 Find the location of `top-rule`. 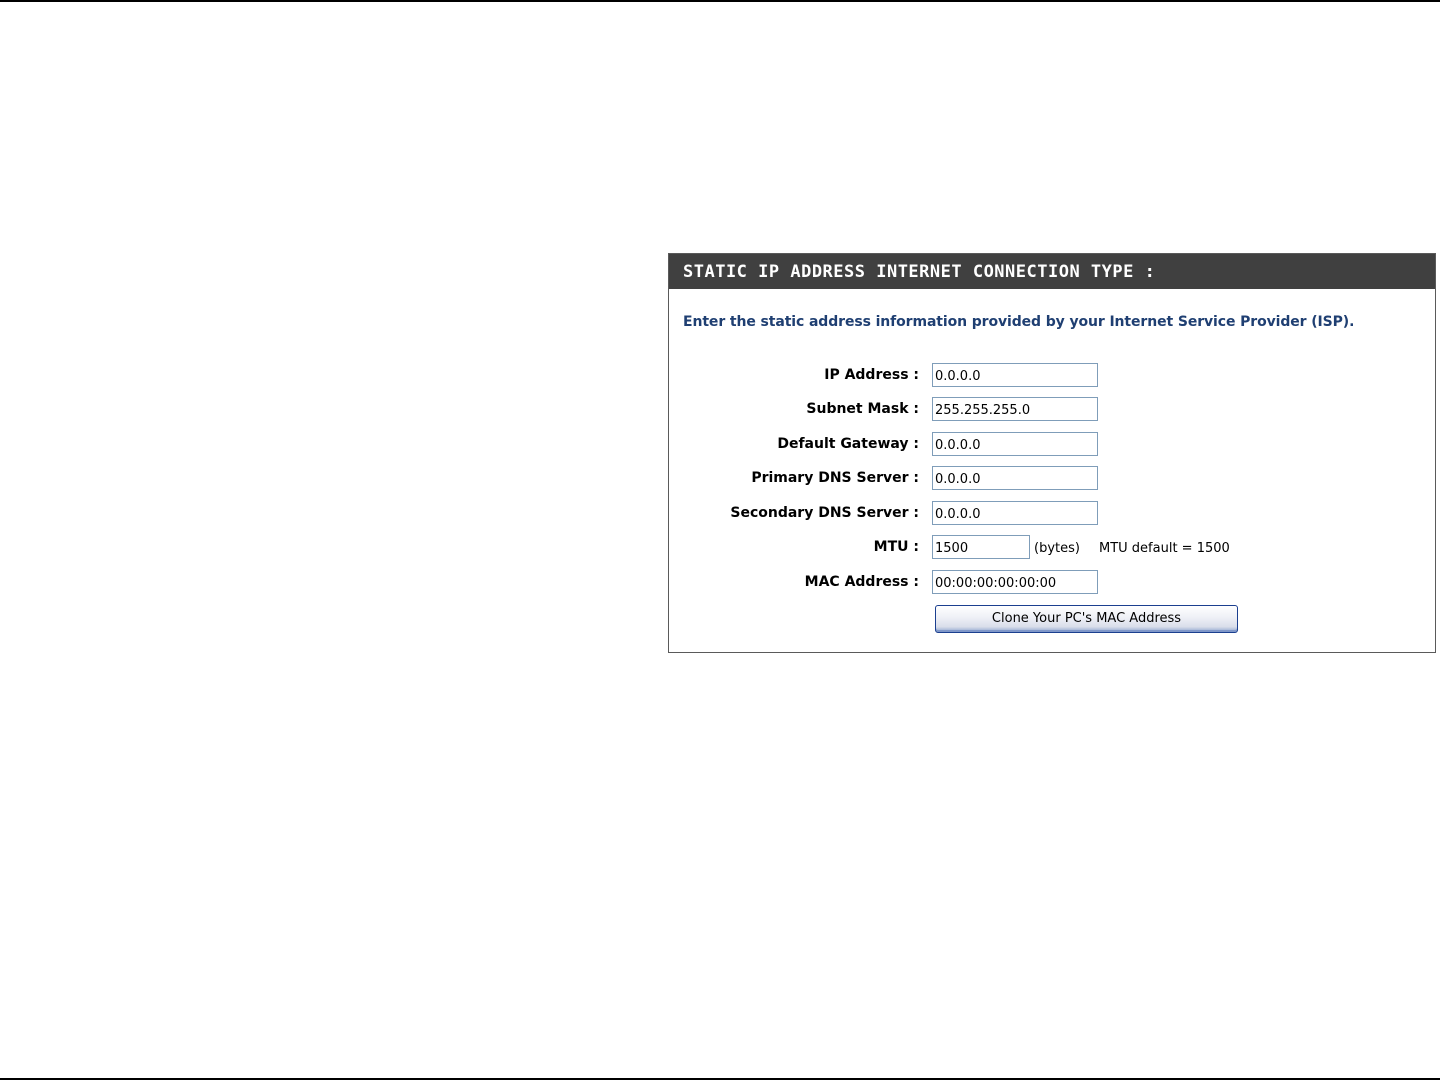

top-rule is located at coordinates (720, 1).